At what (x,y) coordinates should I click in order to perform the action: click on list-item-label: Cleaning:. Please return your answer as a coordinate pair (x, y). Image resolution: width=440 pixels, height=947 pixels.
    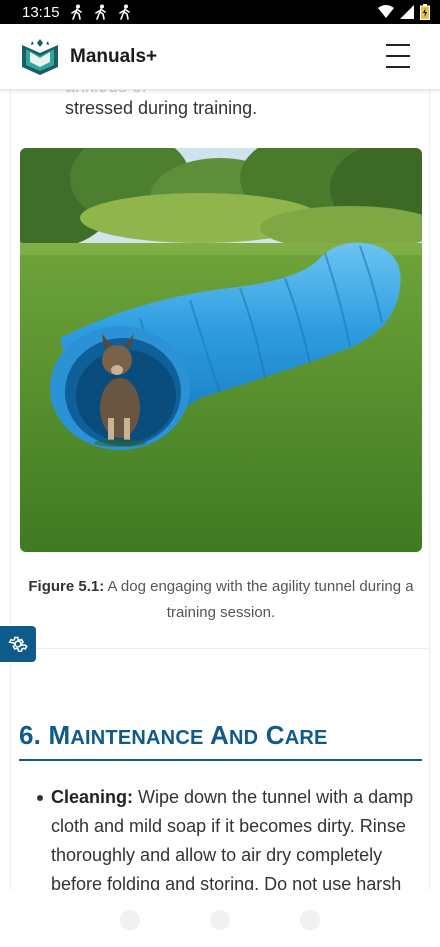
    Looking at the image, I should click on (92, 797).